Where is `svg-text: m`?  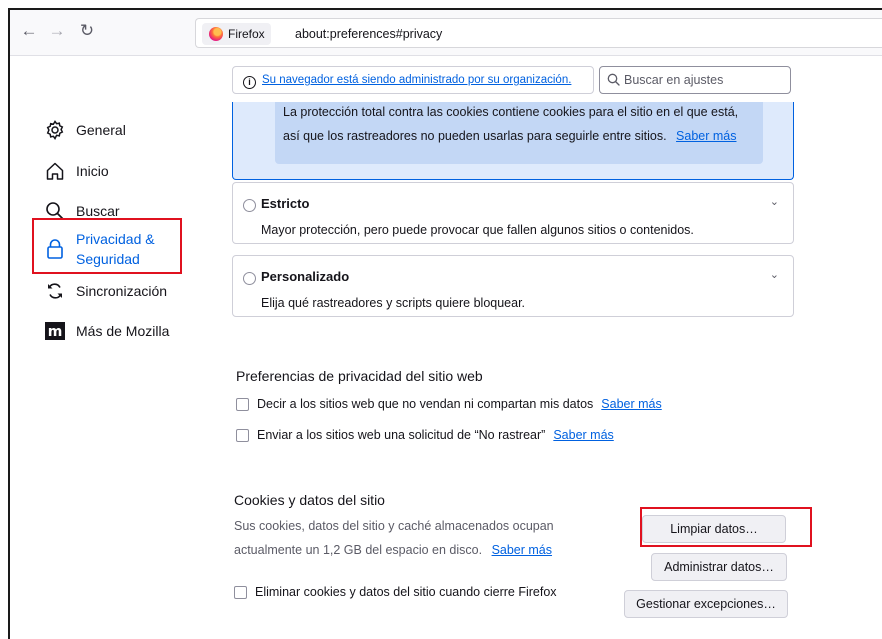 svg-text: m is located at coordinates (55, 332).